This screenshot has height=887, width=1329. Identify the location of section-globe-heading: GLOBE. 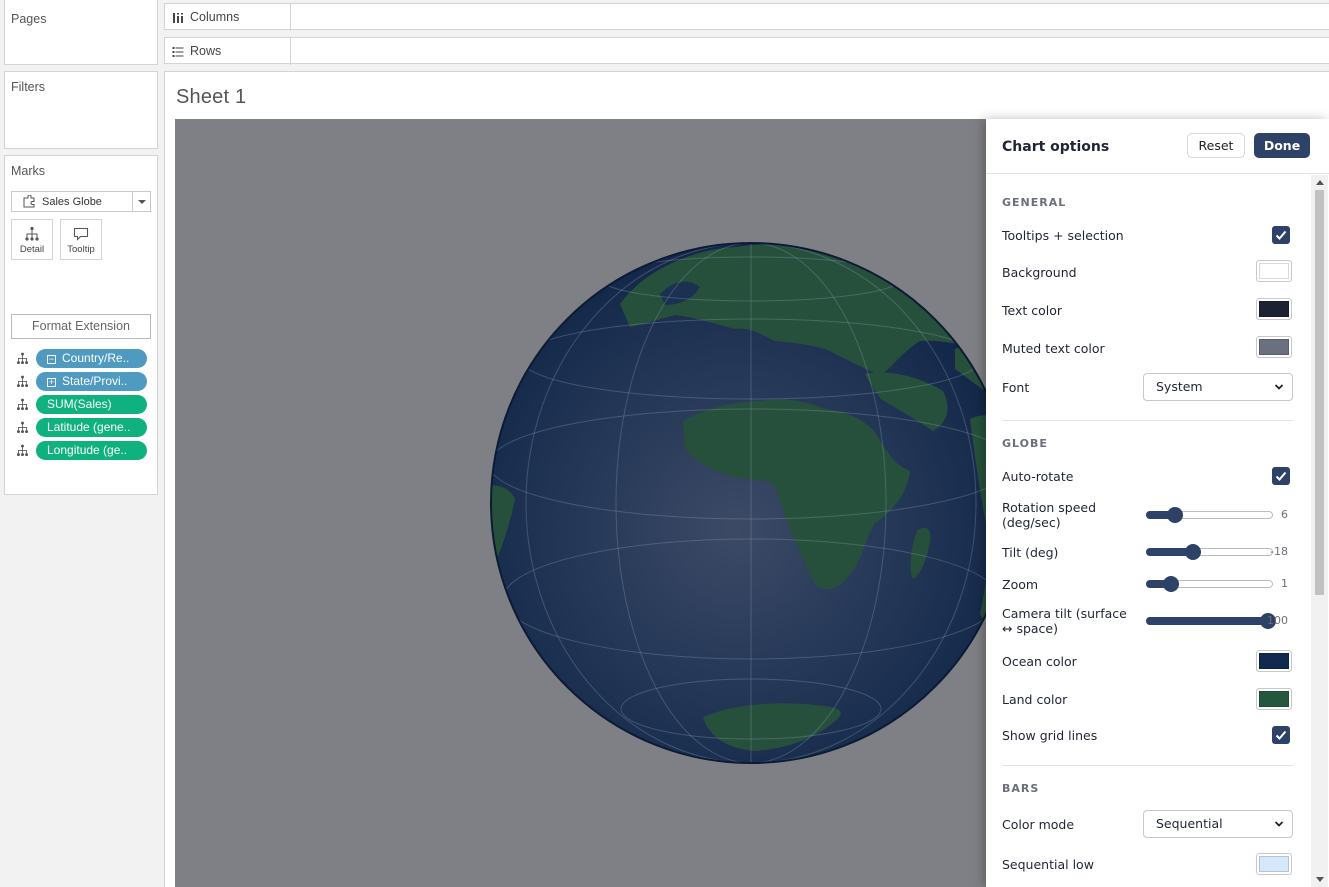
(1025, 443).